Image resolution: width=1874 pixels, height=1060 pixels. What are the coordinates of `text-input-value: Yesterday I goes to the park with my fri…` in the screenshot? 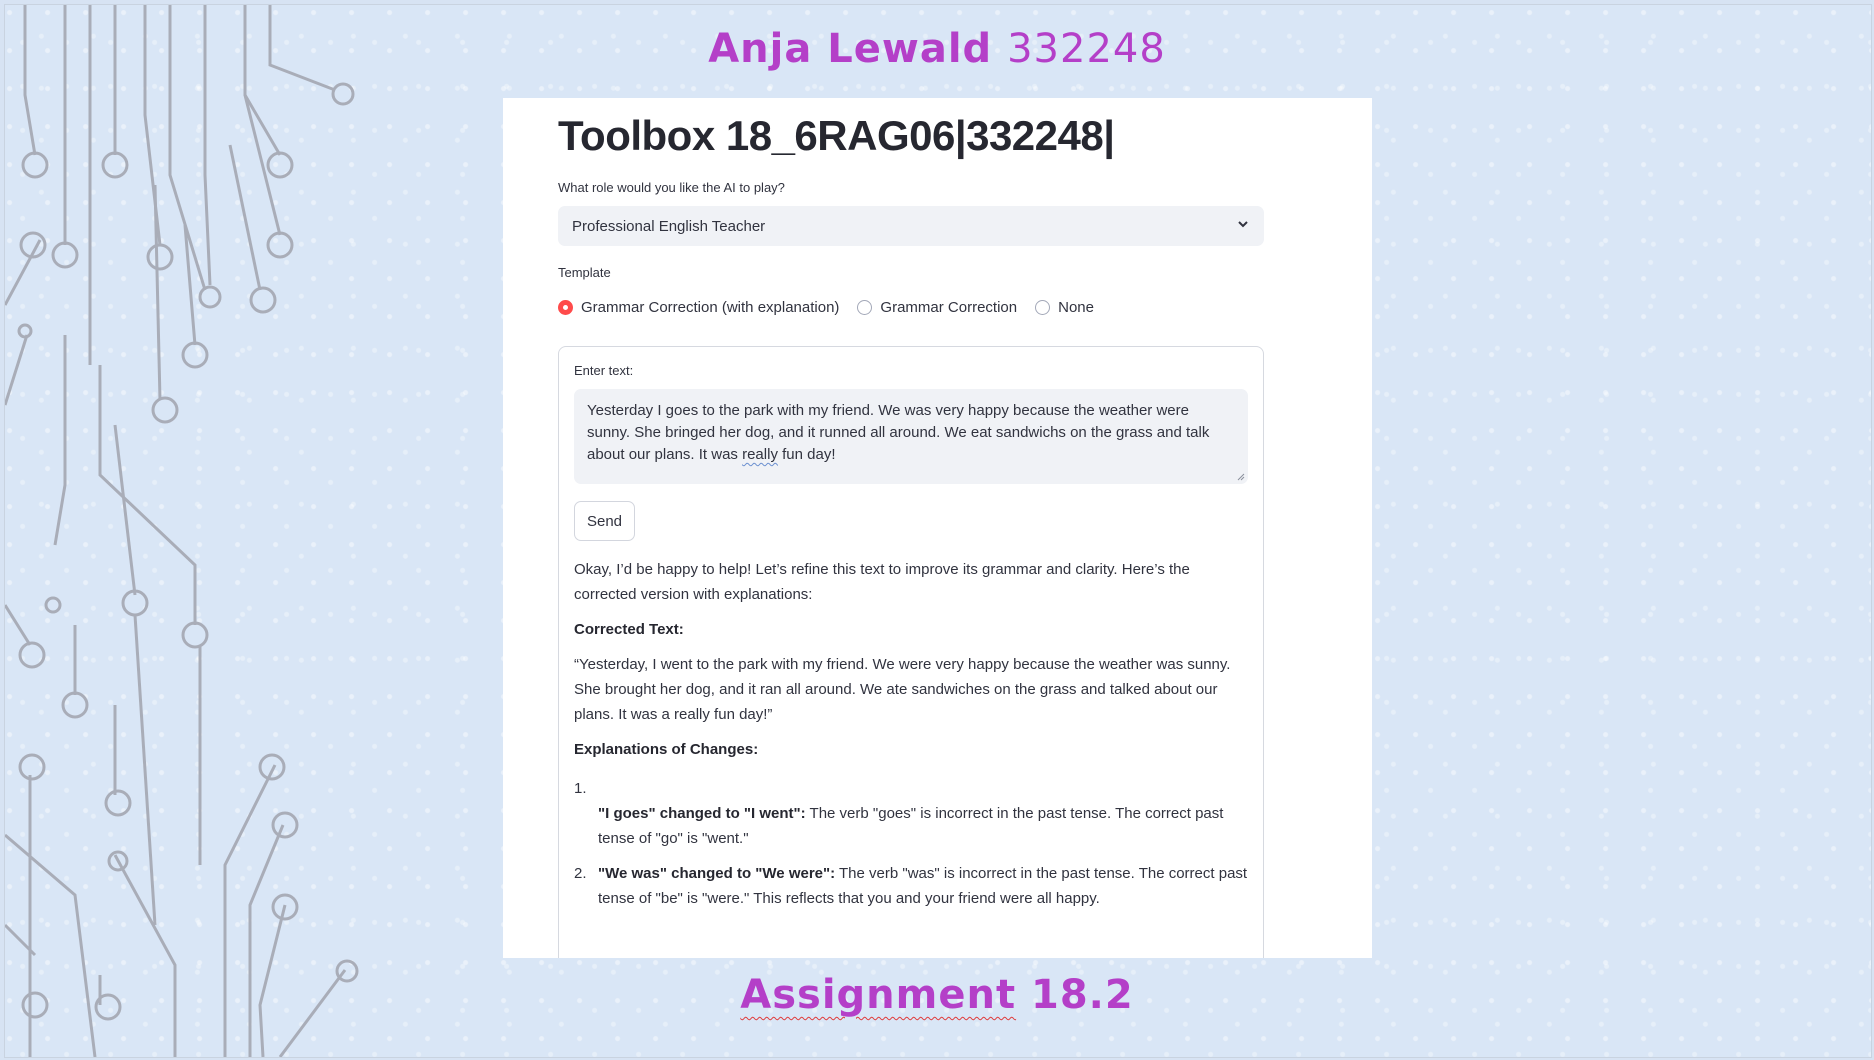 It's located at (898, 432).